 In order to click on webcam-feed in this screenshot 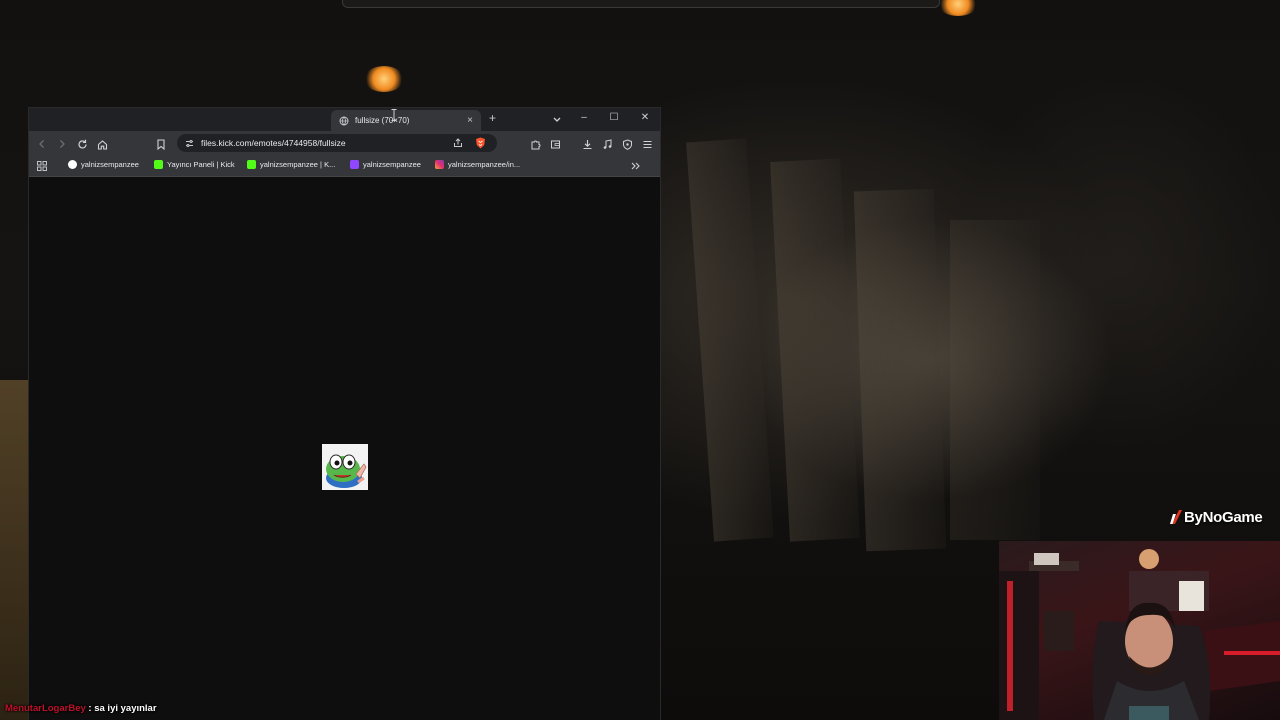, I will do `click(1139, 630)`.